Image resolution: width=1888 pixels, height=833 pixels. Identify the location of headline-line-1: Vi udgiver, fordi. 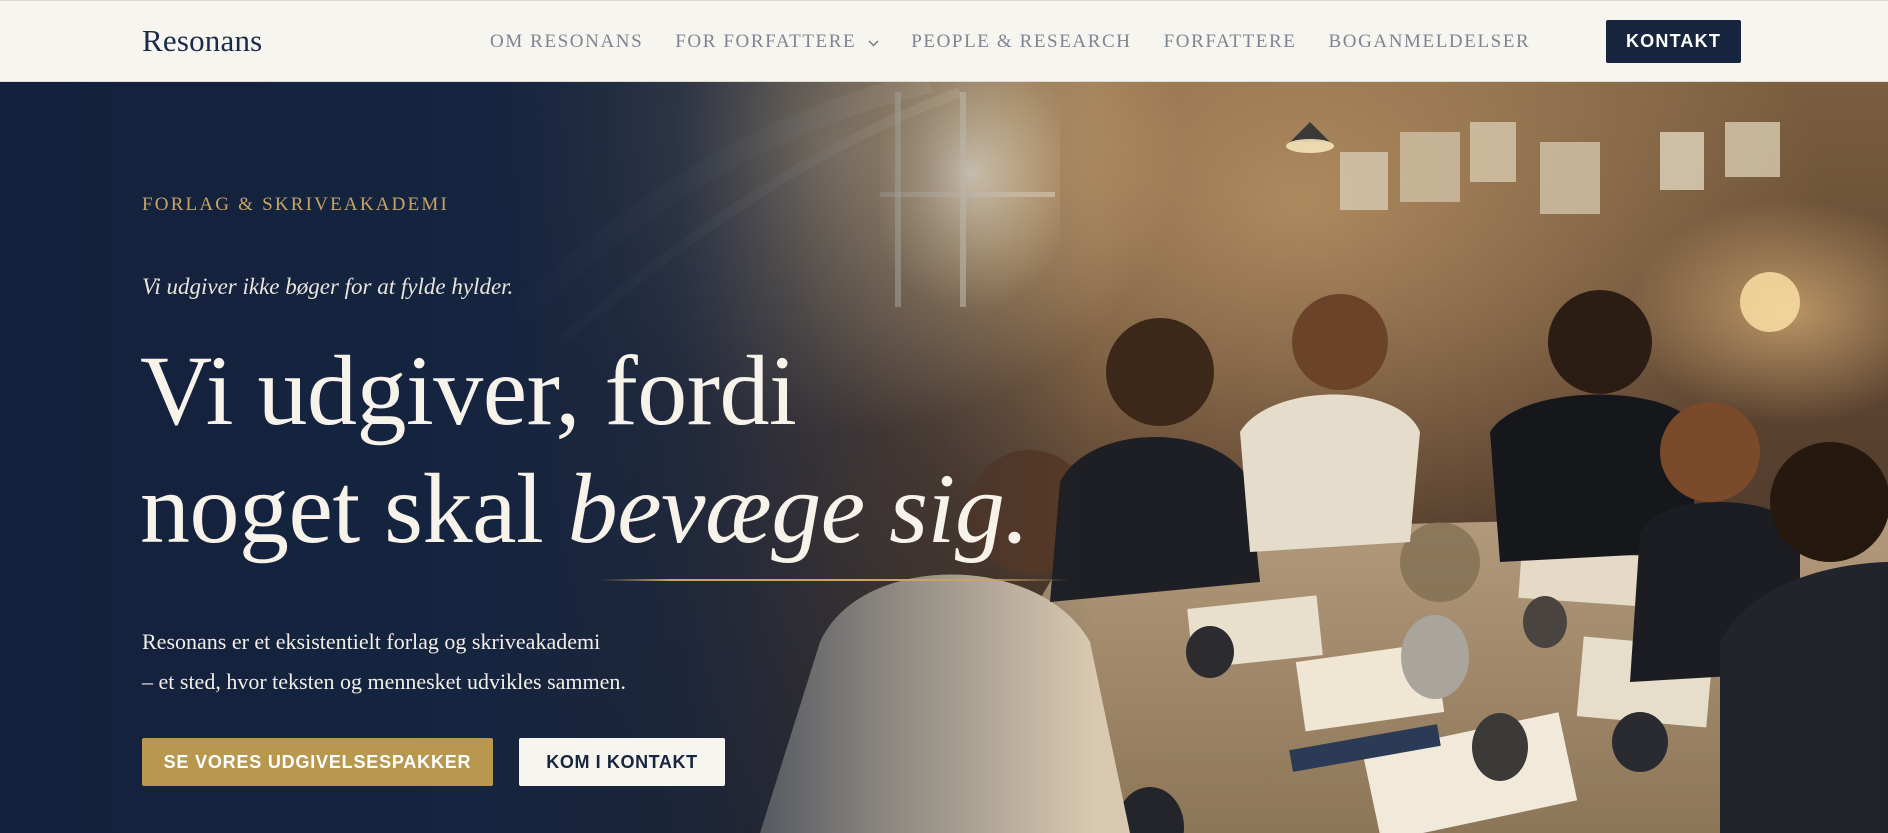
(468, 390).